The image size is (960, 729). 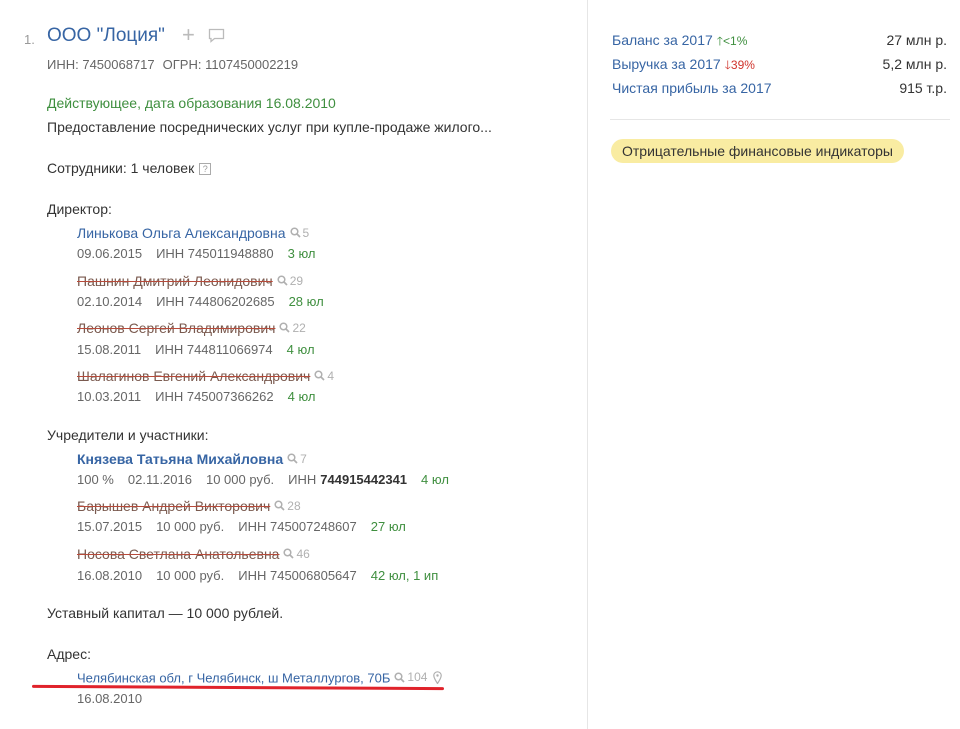 I want to click on map-pin-icon, so click(x=438, y=677).